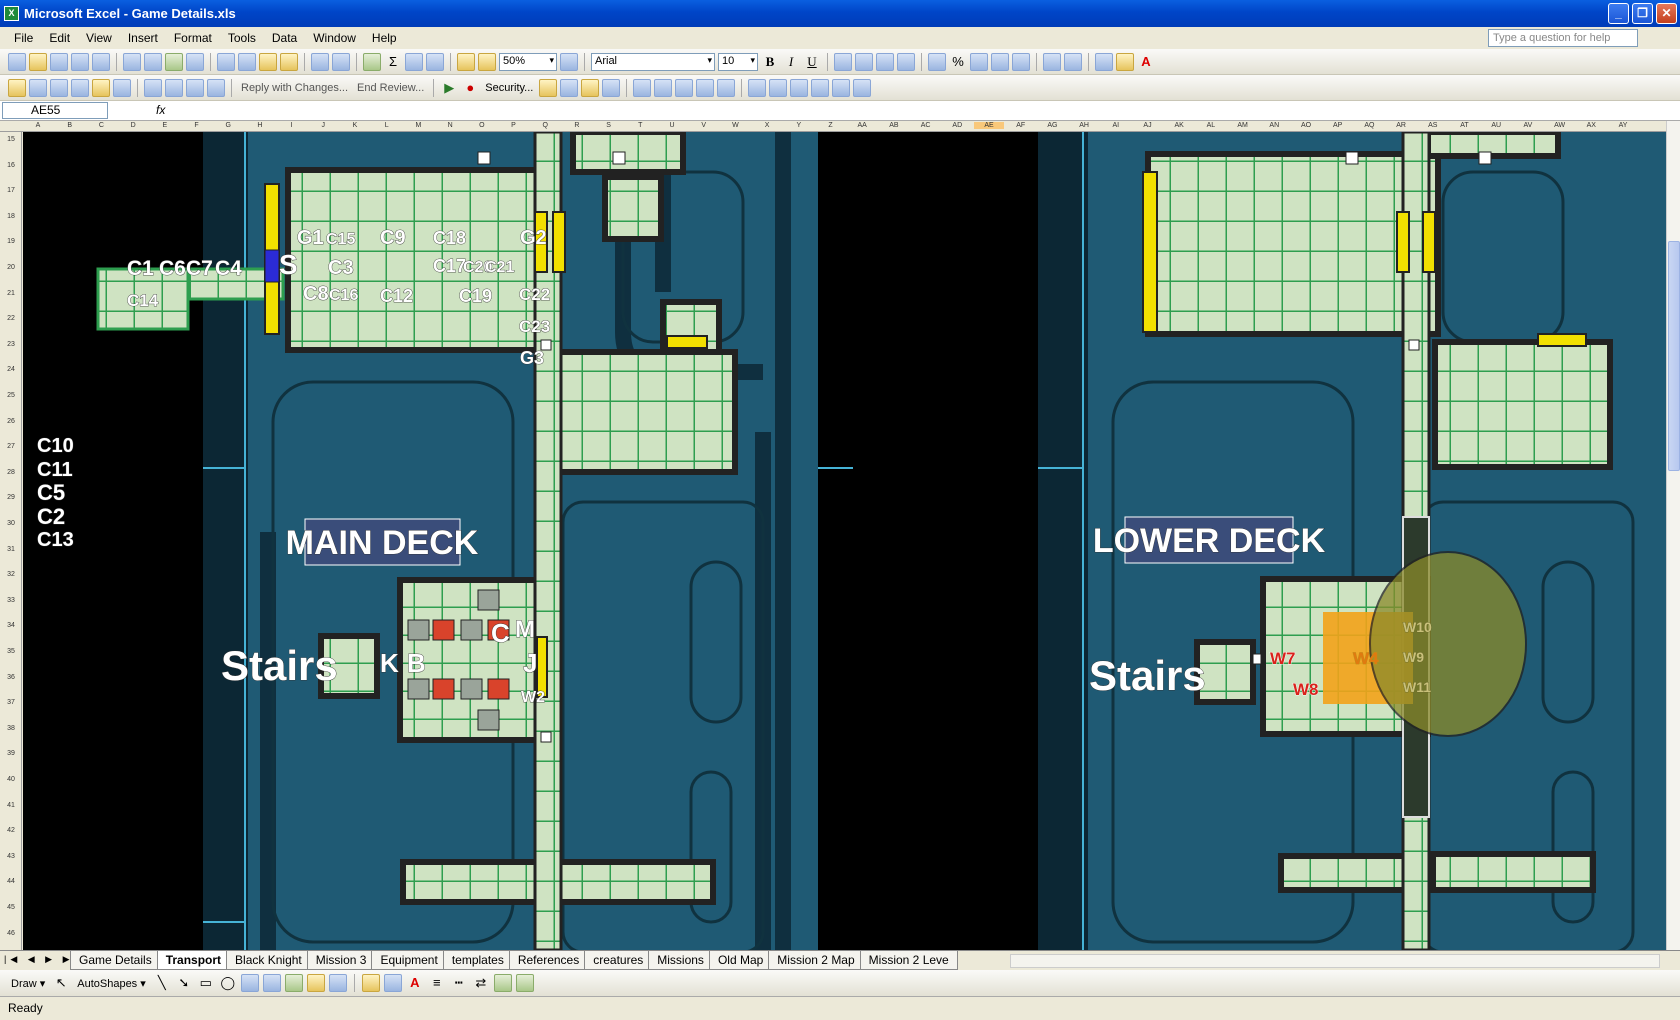 The image size is (1680, 1020). I want to click on column-header: F, so click(197, 125).